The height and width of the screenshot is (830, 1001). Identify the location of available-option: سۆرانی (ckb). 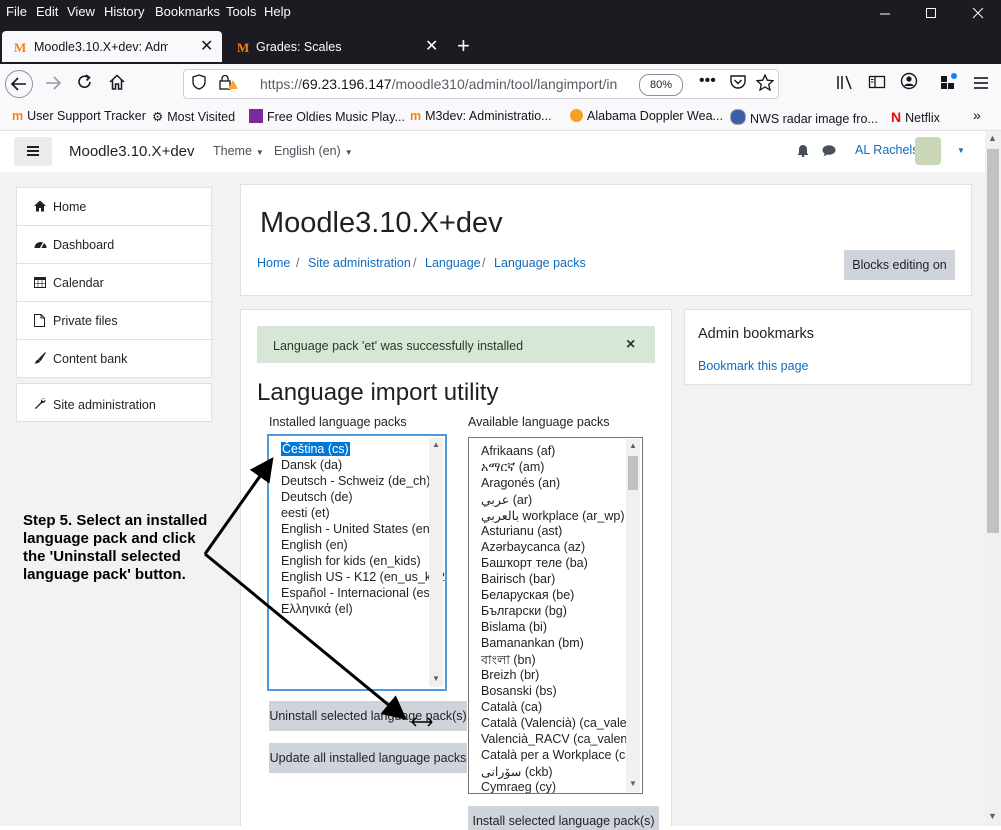
(517, 771).